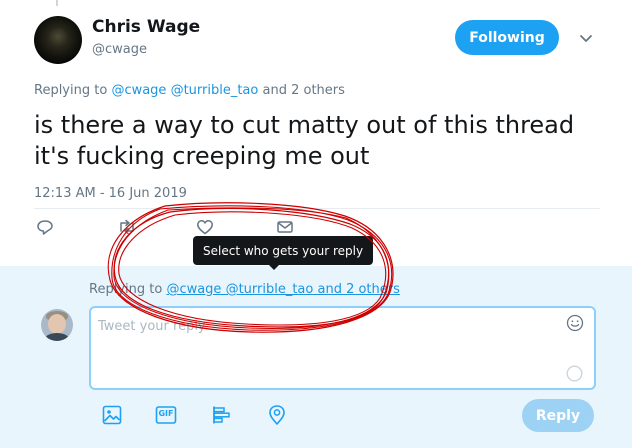  Describe the element at coordinates (112, 415) in the screenshot. I see `image-icon` at that location.